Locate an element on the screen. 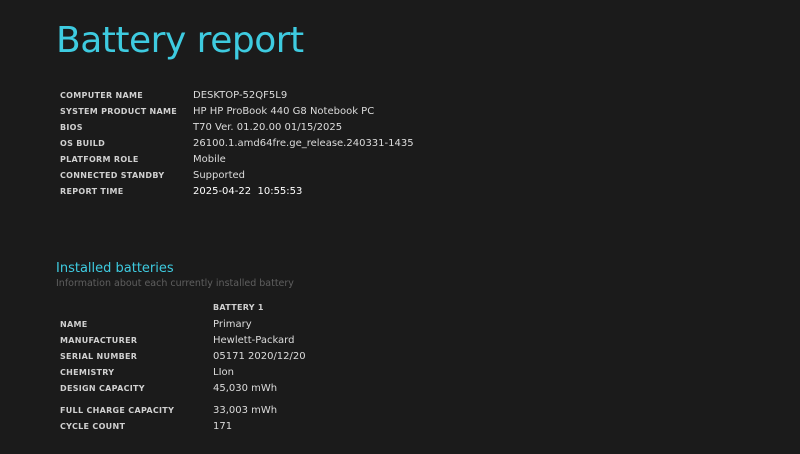 The height and width of the screenshot is (454, 800). info-value: DESKTOP-52QF5L9 is located at coordinates (240, 95).